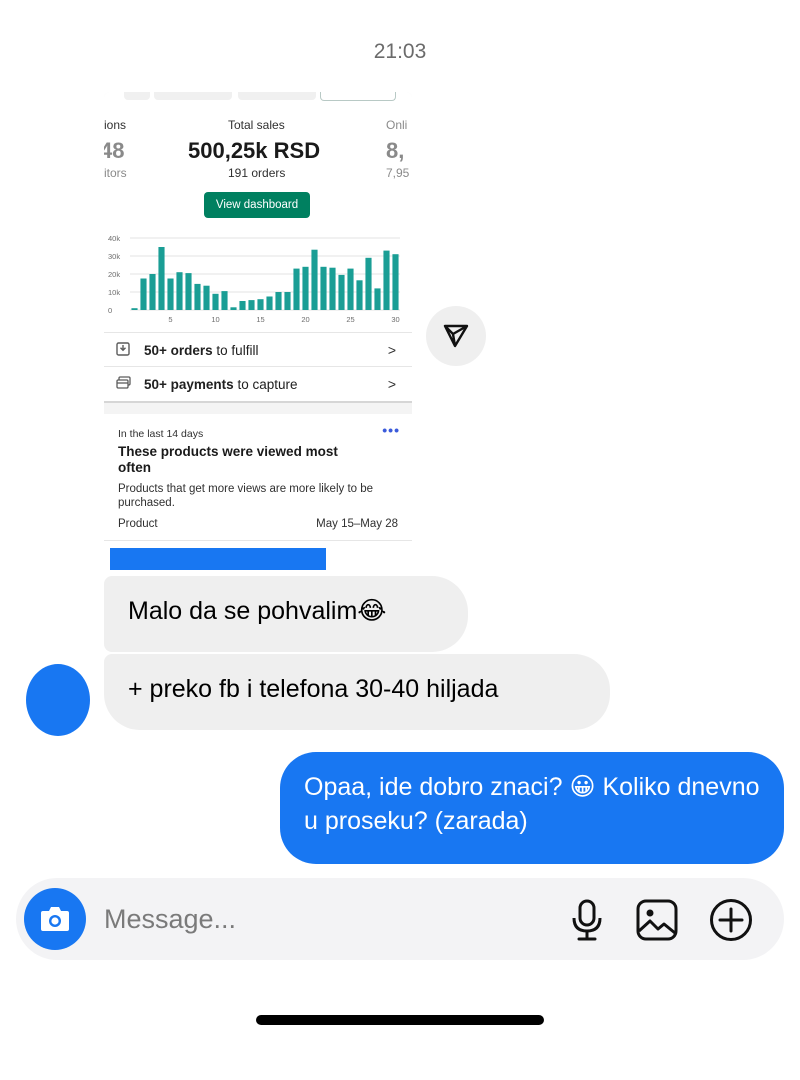 This screenshot has width=800, height=1080. I want to click on y-tick-label: 10k, so click(114, 292).